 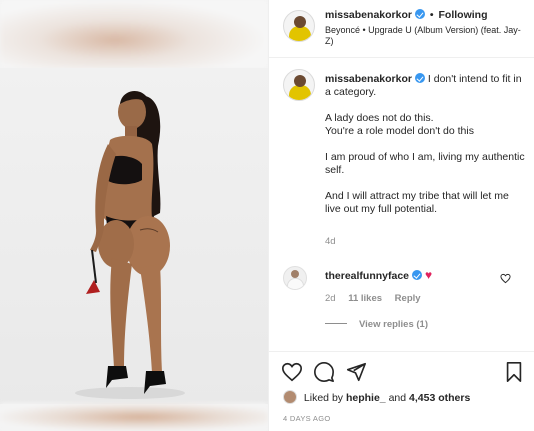 I want to click on view-replies-button: View replies (1), so click(x=376, y=324).